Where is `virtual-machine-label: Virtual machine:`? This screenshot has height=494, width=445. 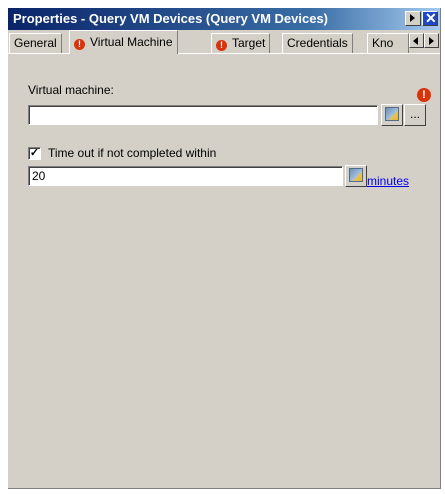
virtual-machine-label: Virtual machine: is located at coordinates (71, 90).